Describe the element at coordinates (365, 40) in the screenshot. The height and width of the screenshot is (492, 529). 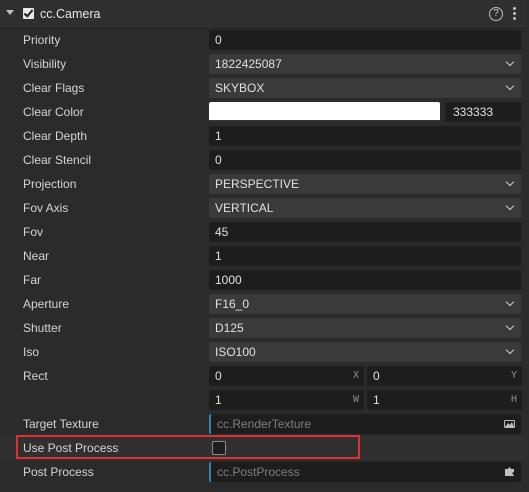
I see `priority-input: 0` at that location.